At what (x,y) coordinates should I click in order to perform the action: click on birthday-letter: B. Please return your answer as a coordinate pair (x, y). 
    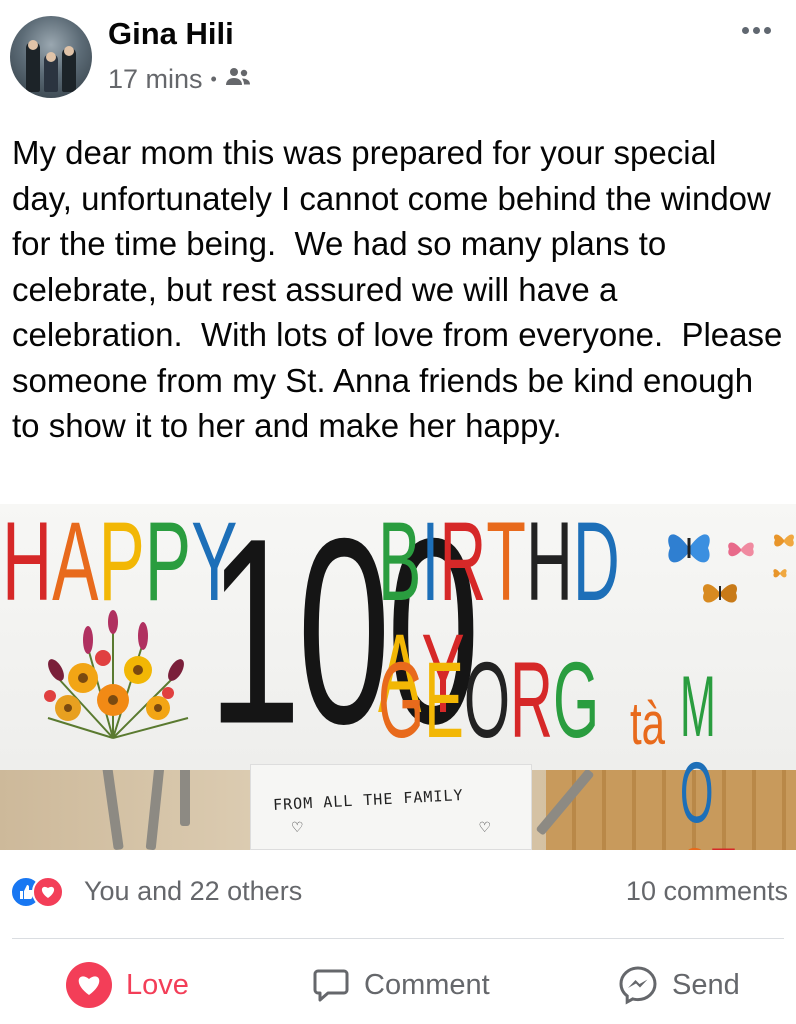
    Looking at the image, I should click on (400, 564).